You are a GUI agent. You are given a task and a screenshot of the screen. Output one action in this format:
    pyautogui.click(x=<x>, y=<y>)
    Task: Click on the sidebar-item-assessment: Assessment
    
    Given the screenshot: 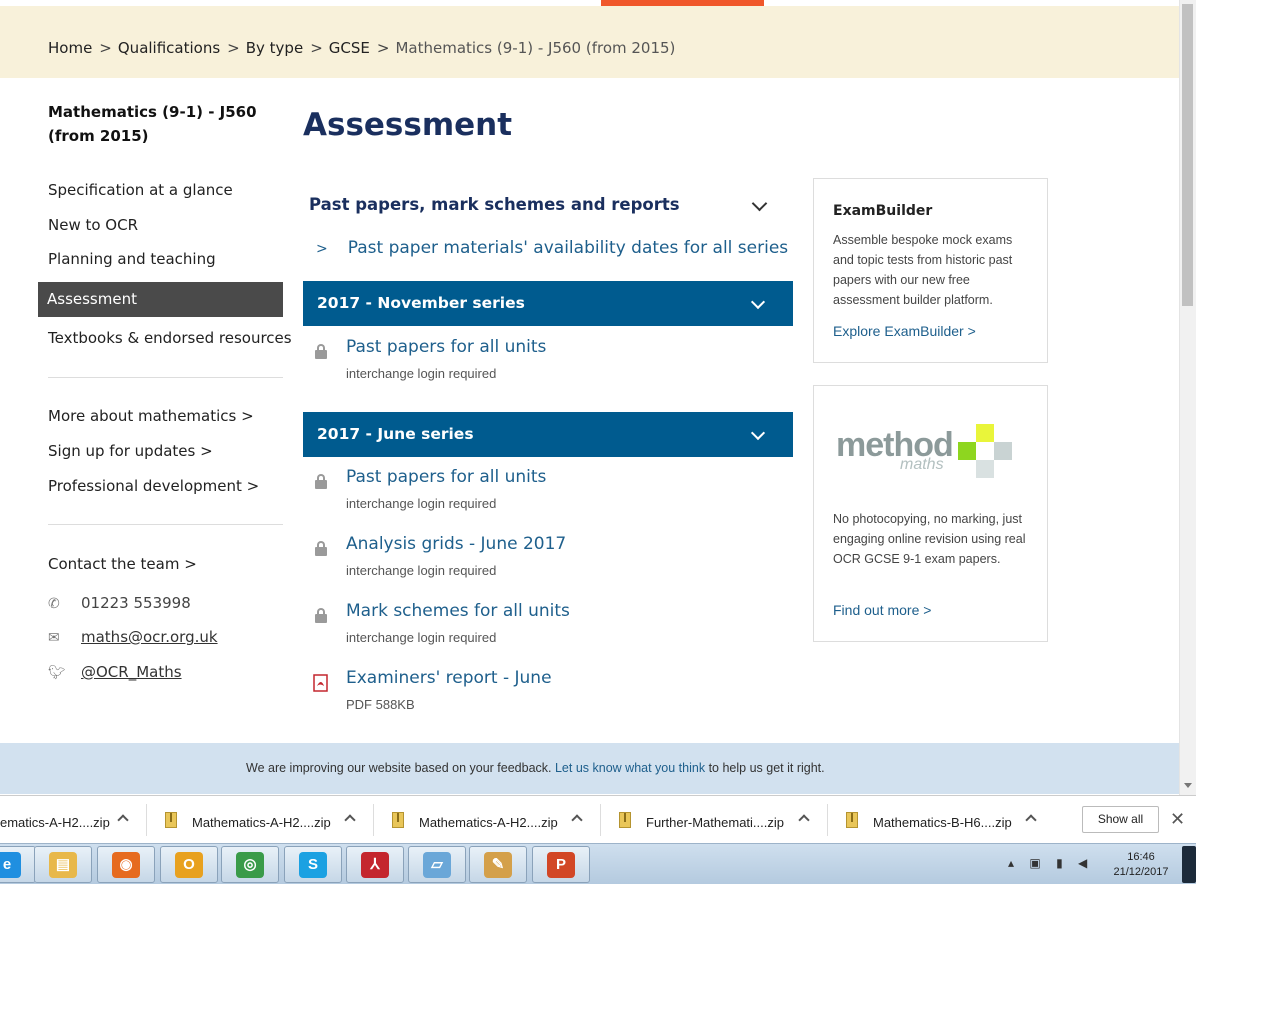 What is the action you would take?
    pyautogui.click(x=160, y=299)
    